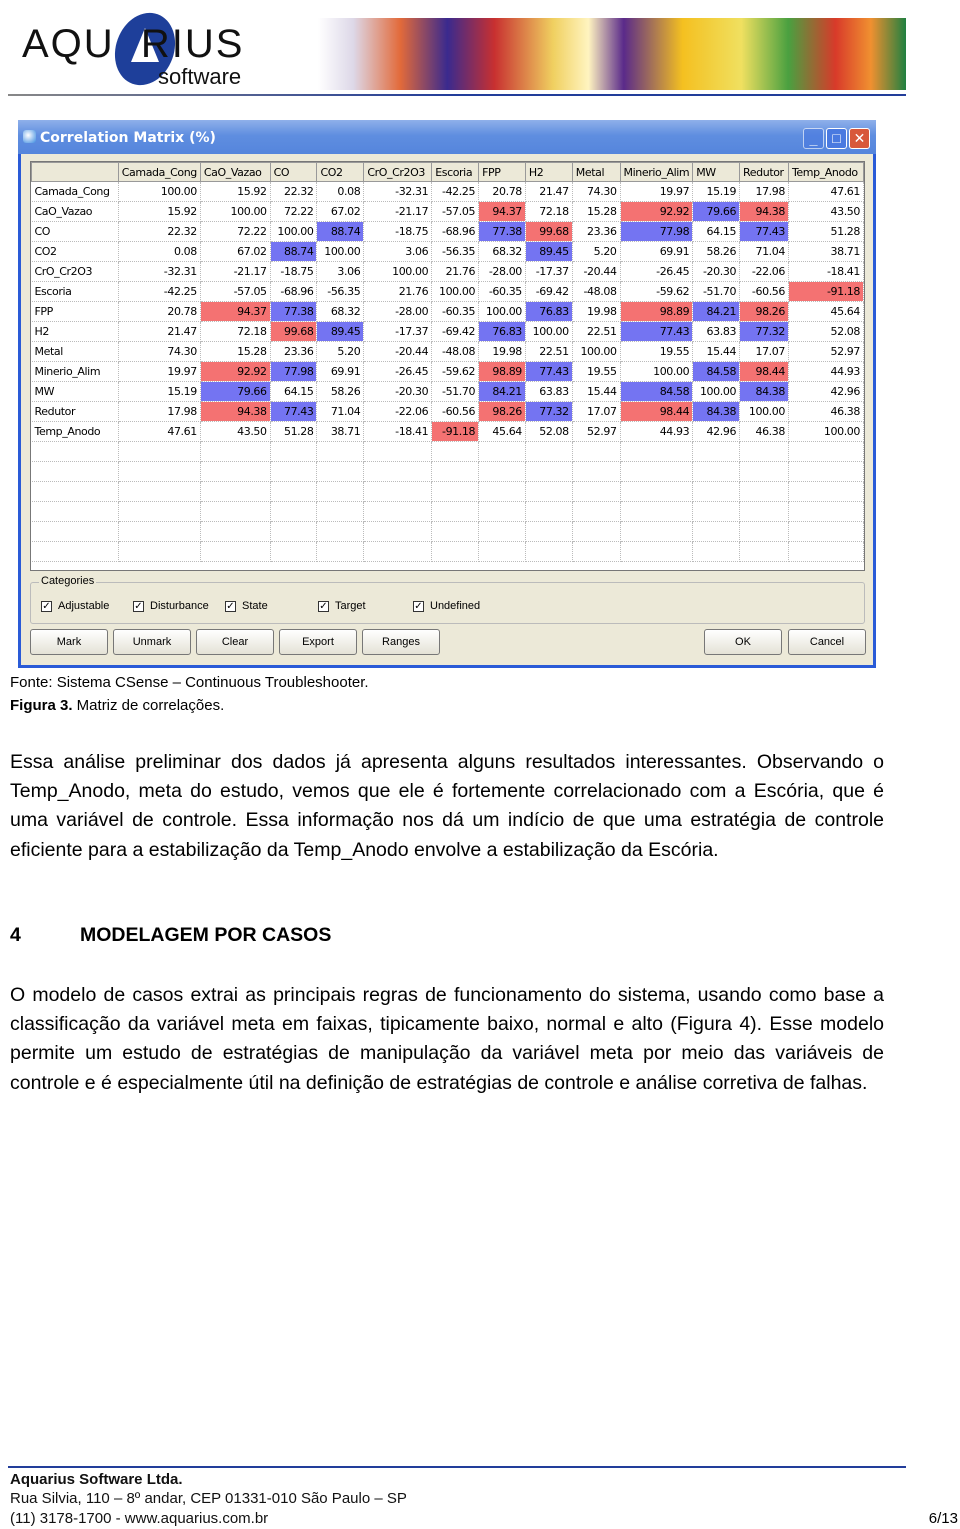 This screenshot has height=1529, width=960. What do you see at coordinates (340, 331) in the screenshot?
I see `correlation-cell: 89.45` at bounding box center [340, 331].